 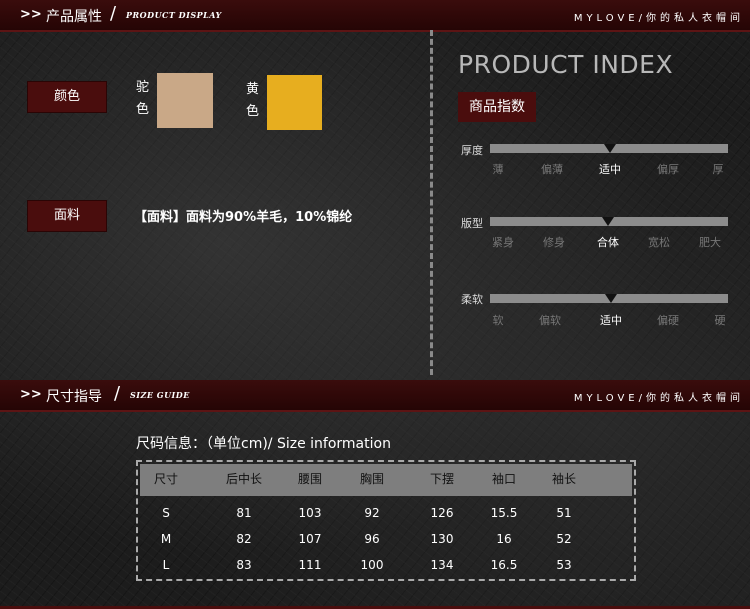 What do you see at coordinates (668, 320) in the screenshot?
I see `slider-option: 偏硬` at bounding box center [668, 320].